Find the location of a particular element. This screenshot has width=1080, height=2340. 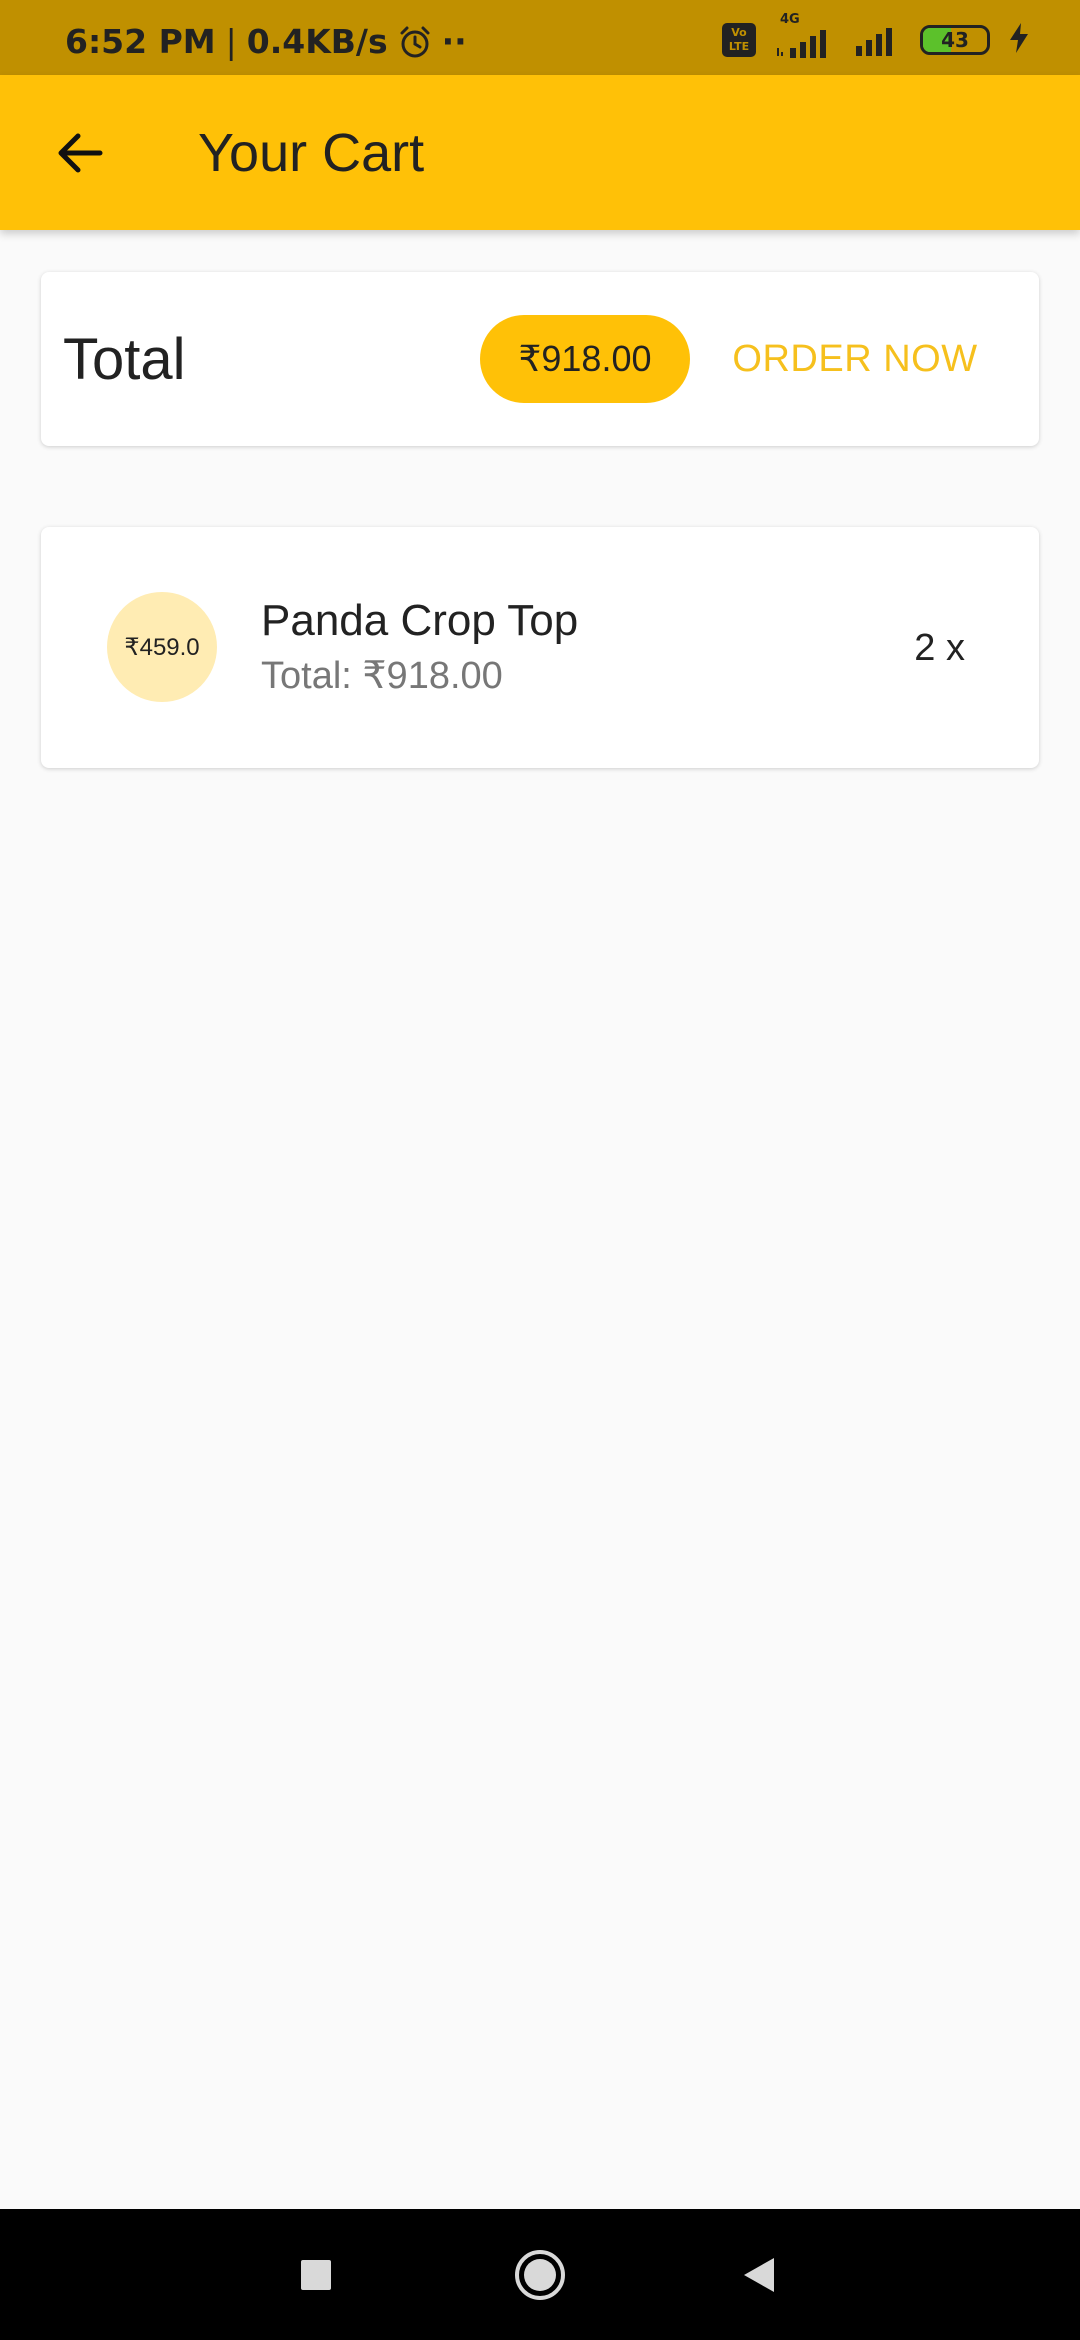

volte-top: Vo is located at coordinates (739, 32).